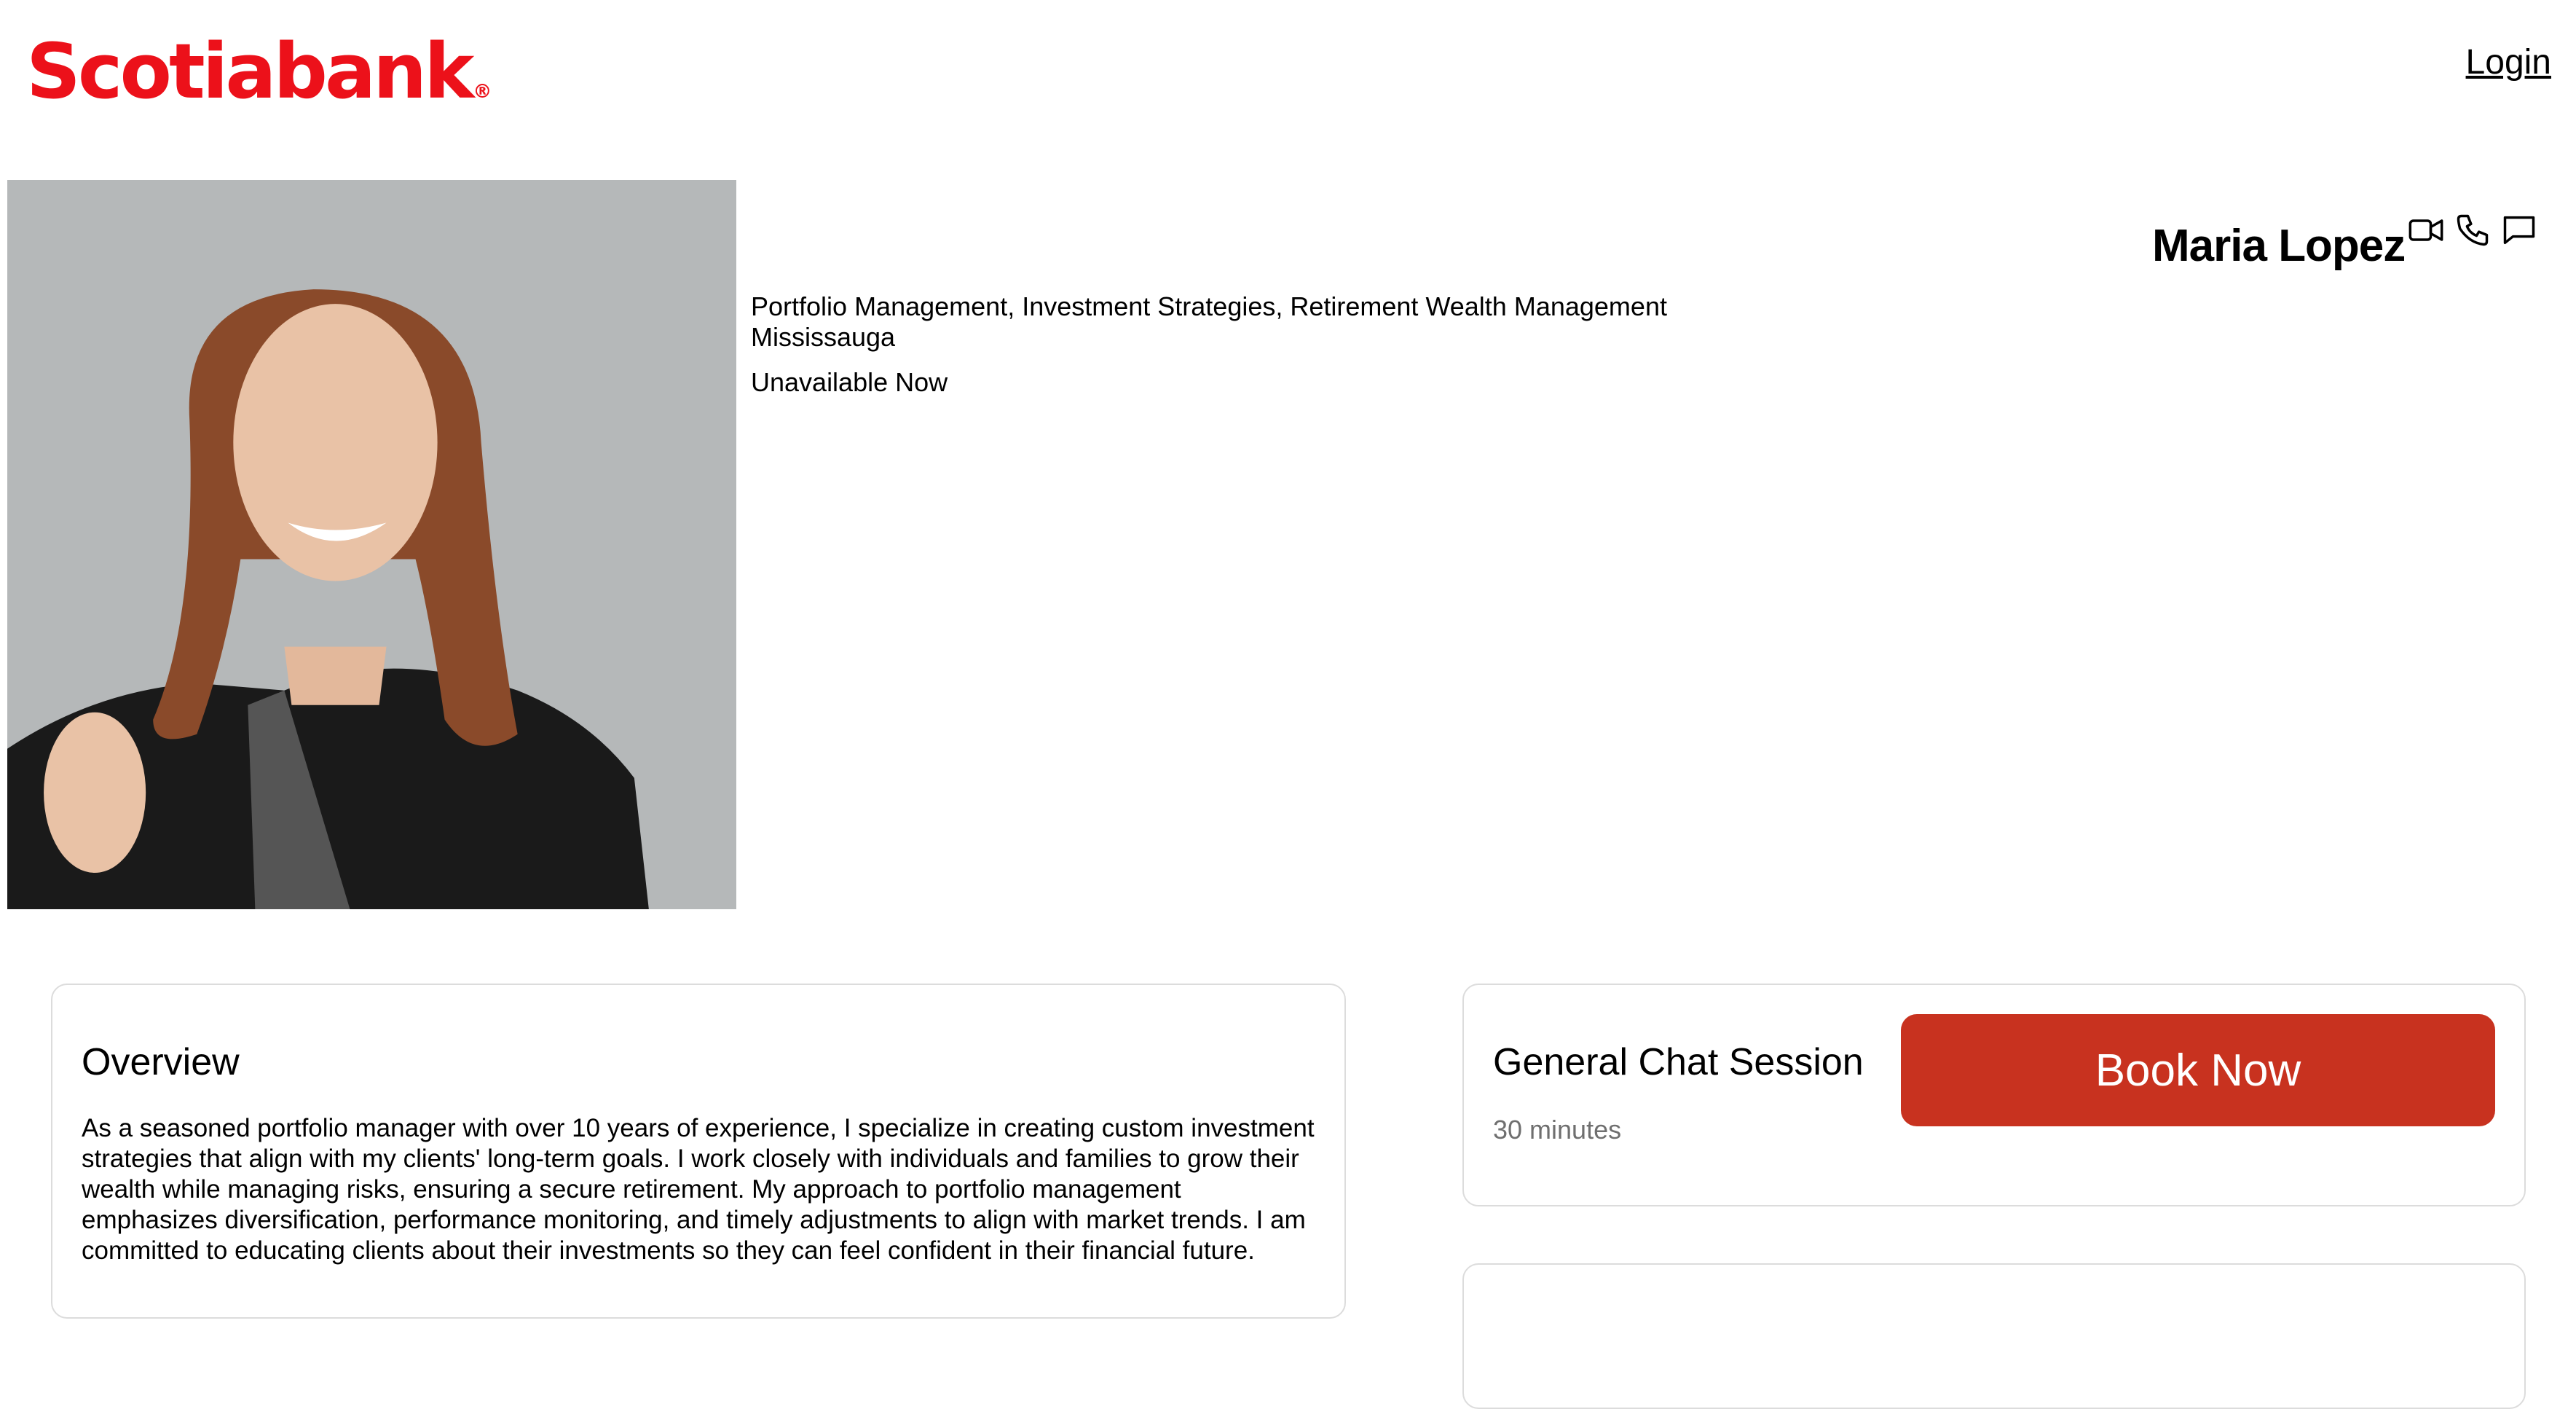 This screenshot has height=1409, width=2576. What do you see at coordinates (2519, 230) in the screenshot?
I see `chat-icon` at bounding box center [2519, 230].